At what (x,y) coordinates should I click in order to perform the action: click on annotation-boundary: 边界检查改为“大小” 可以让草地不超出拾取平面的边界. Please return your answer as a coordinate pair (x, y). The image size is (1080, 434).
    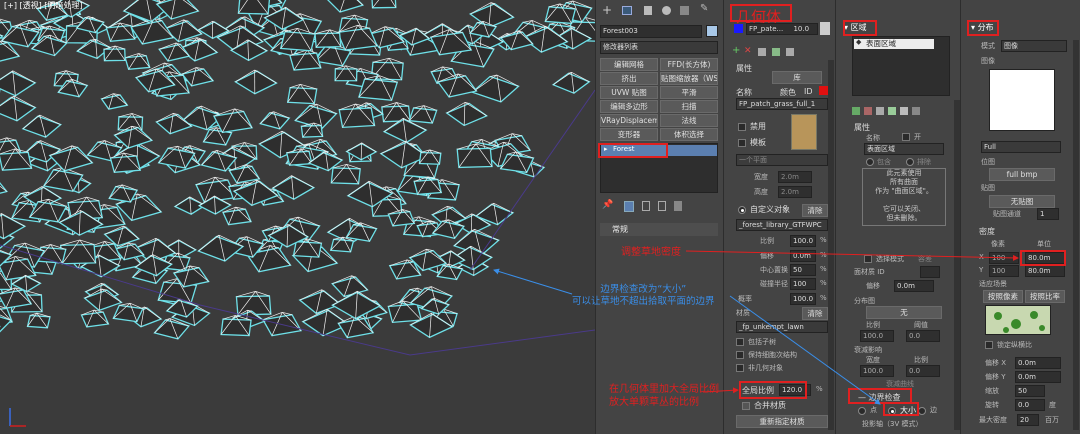
    Looking at the image, I should click on (643, 295).